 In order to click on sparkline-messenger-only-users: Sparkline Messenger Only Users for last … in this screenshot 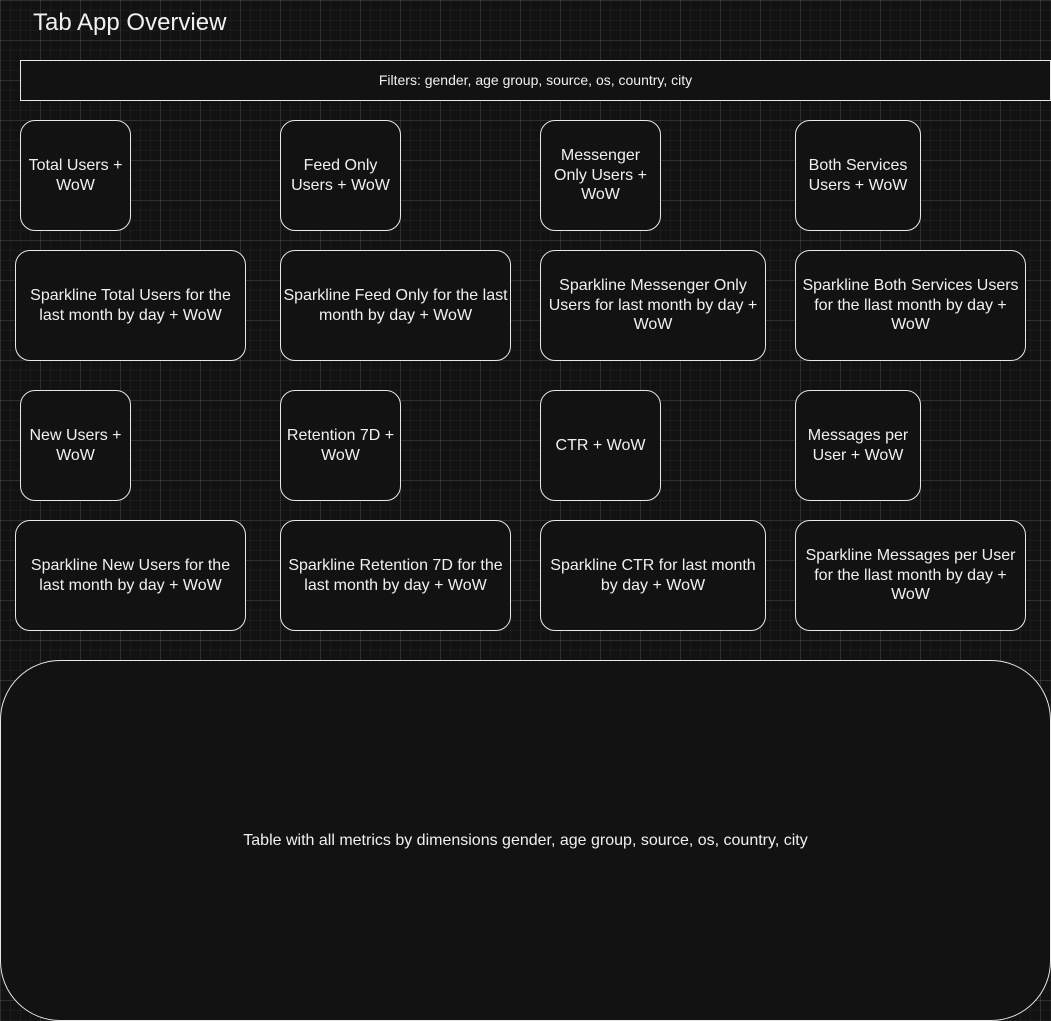, I will do `click(653, 305)`.